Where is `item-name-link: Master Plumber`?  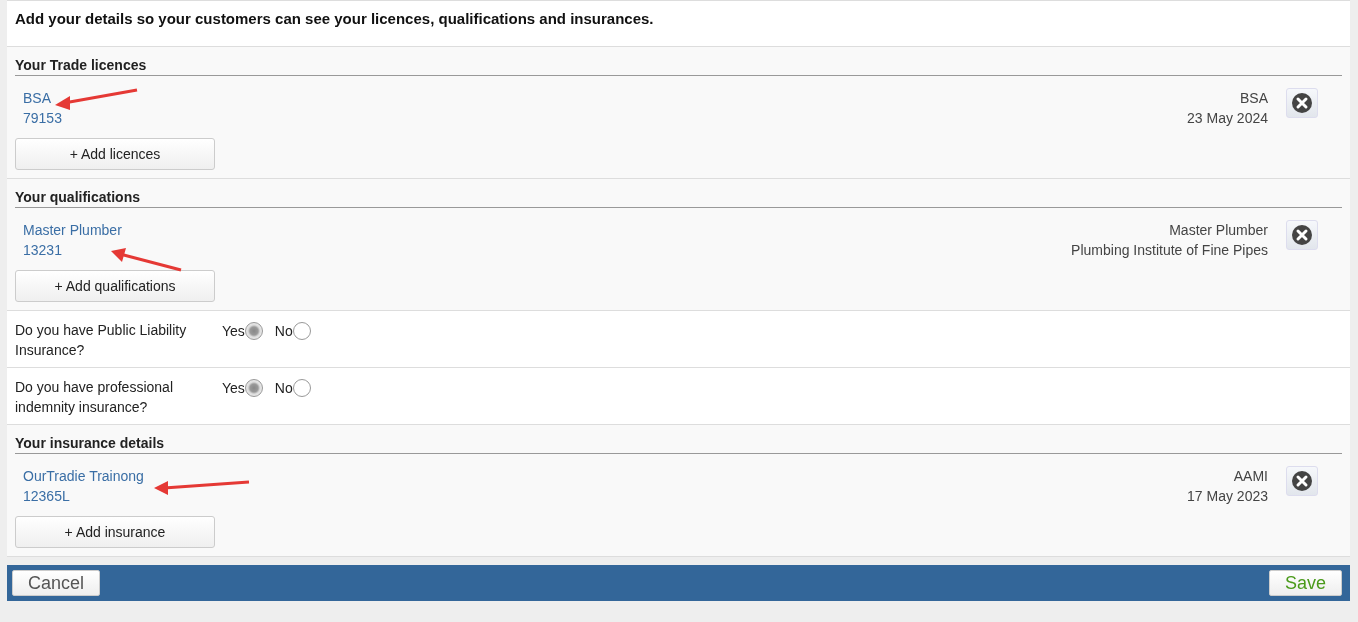
item-name-link: Master Plumber is located at coordinates (72, 230).